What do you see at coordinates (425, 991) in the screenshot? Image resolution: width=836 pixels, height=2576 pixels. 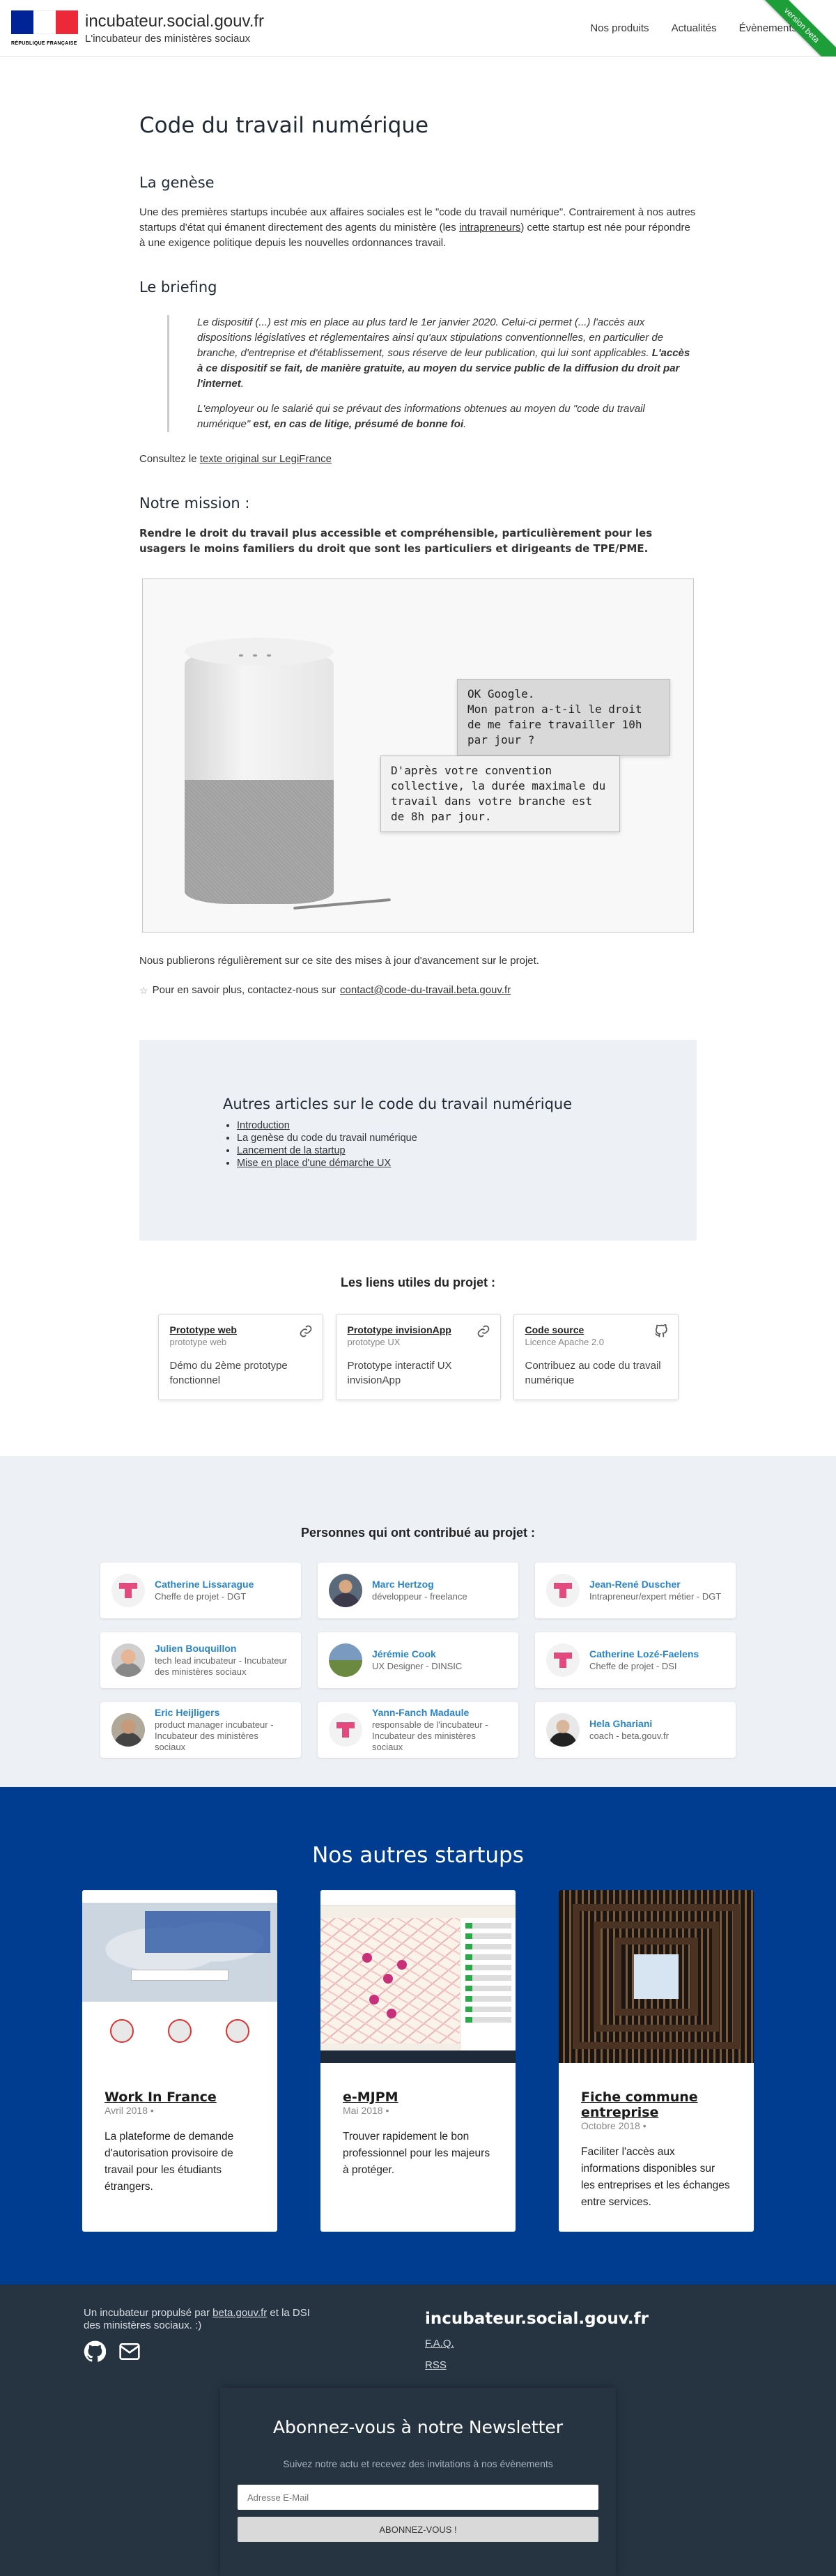 I see `contact-email-link: contact@code-du-travail.beta.gouv.fr` at bounding box center [425, 991].